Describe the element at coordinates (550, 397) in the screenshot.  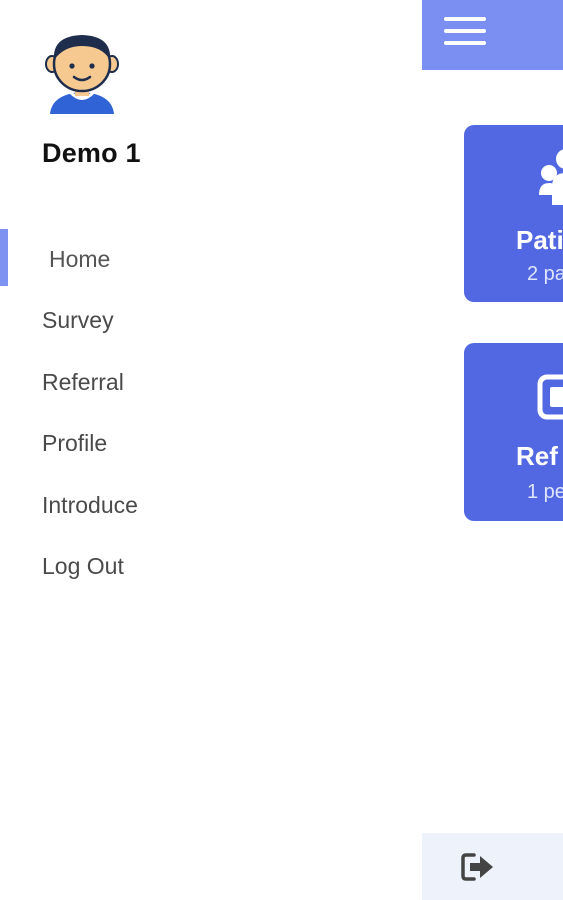
I see `document-icon` at that location.